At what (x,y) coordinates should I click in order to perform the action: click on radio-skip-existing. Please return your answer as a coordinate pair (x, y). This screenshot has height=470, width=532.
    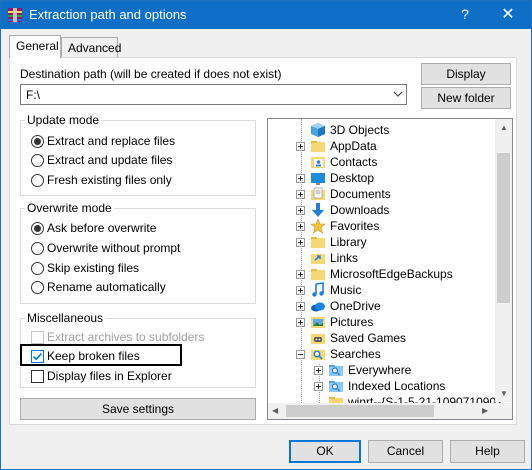
    Looking at the image, I should click on (37, 268).